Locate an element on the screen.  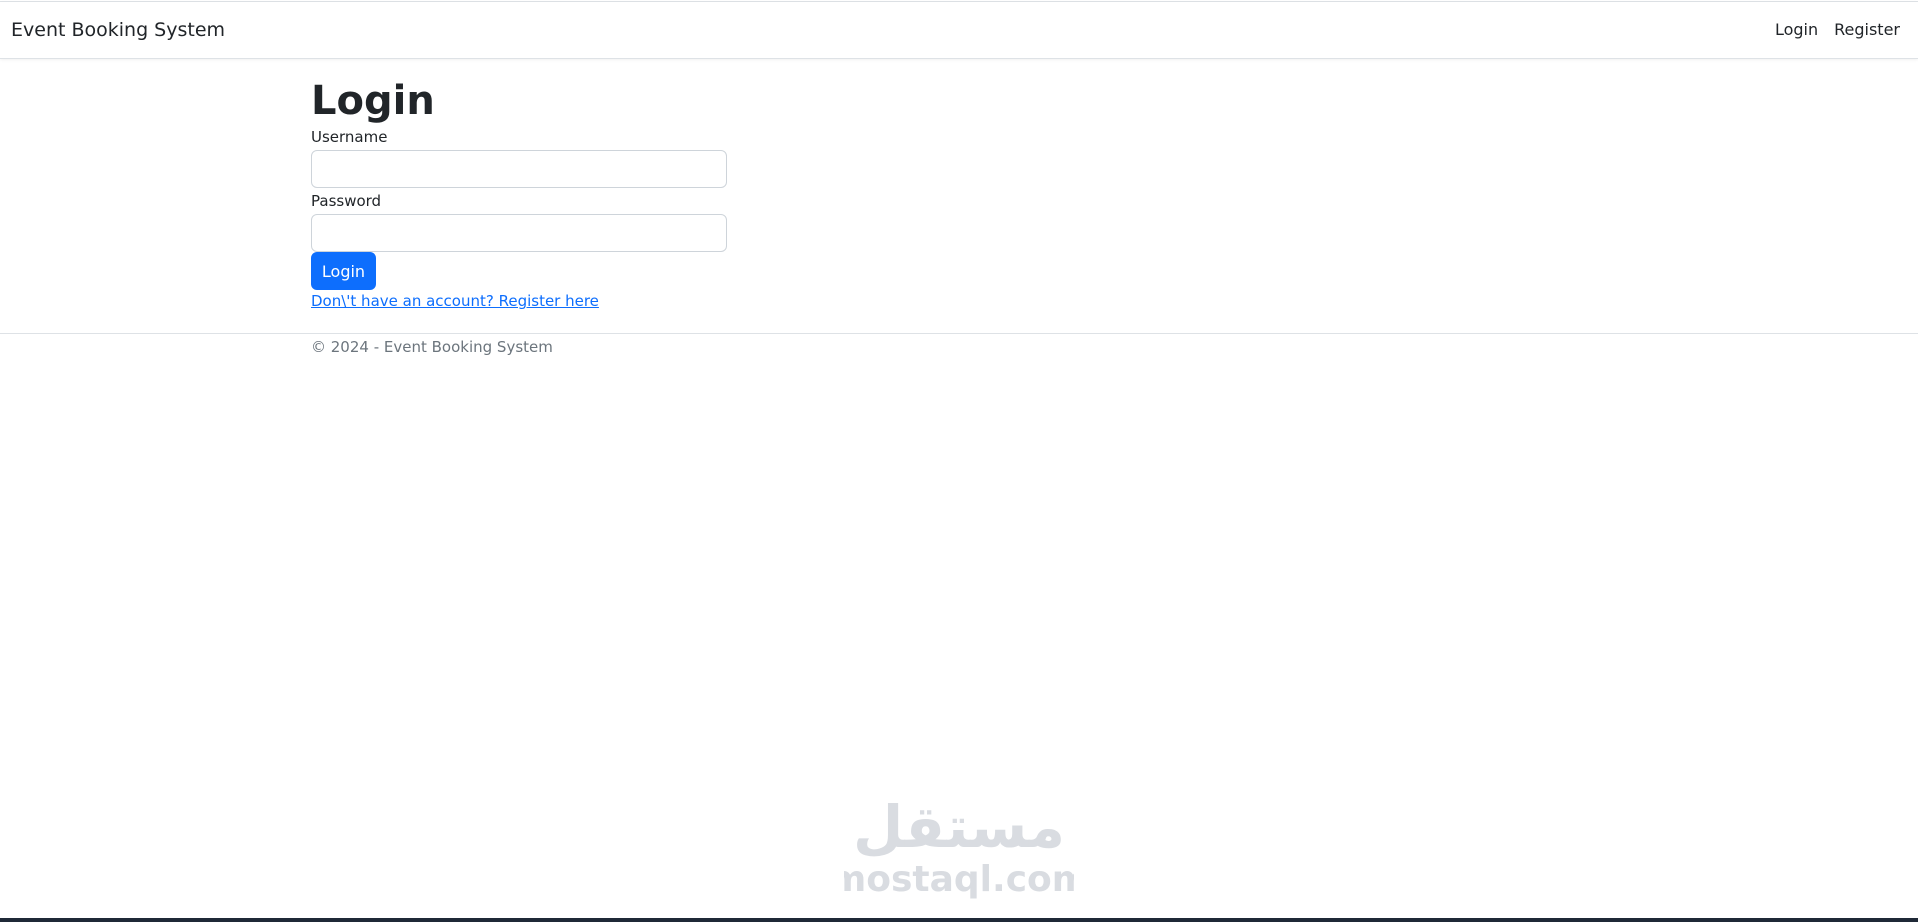
username-input is located at coordinates (519, 169).